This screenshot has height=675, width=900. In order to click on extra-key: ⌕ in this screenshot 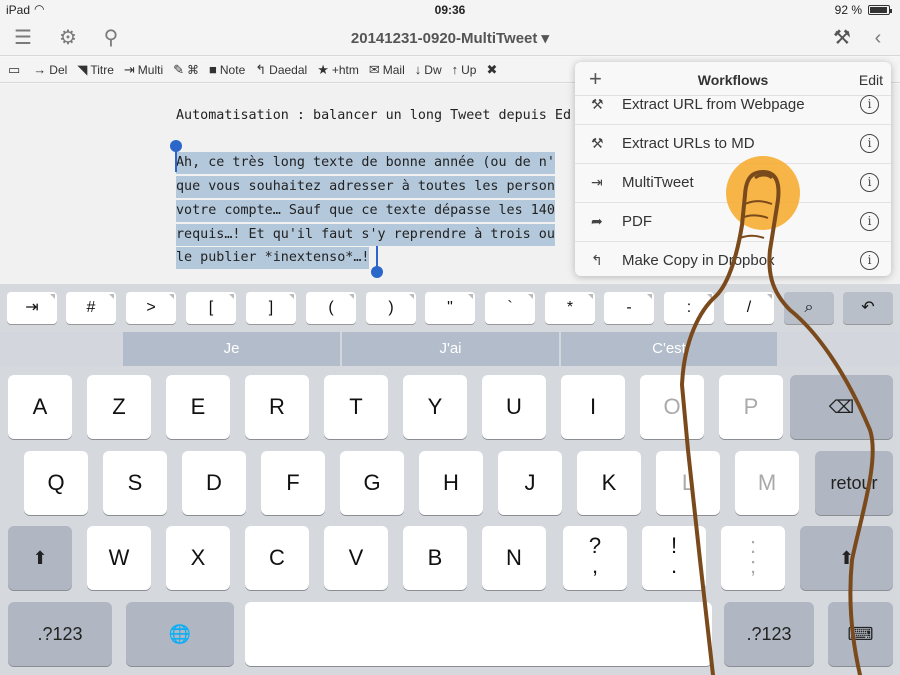, I will do `click(809, 308)`.